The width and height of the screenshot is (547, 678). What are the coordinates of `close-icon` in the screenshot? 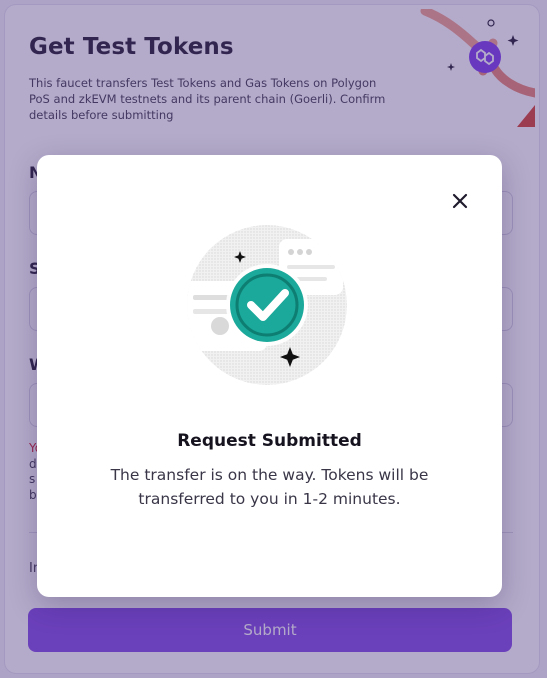 It's located at (460, 201).